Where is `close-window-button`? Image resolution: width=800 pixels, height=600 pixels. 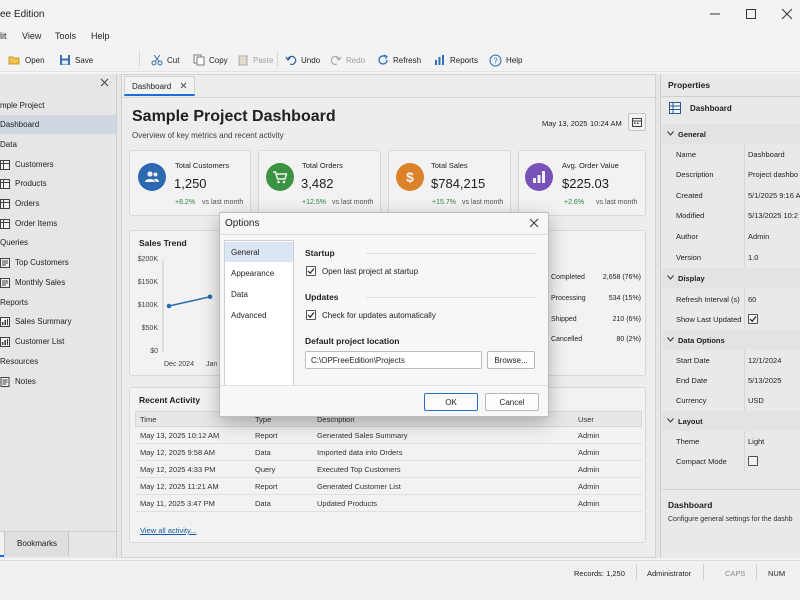
close-window-button is located at coordinates (787, 14).